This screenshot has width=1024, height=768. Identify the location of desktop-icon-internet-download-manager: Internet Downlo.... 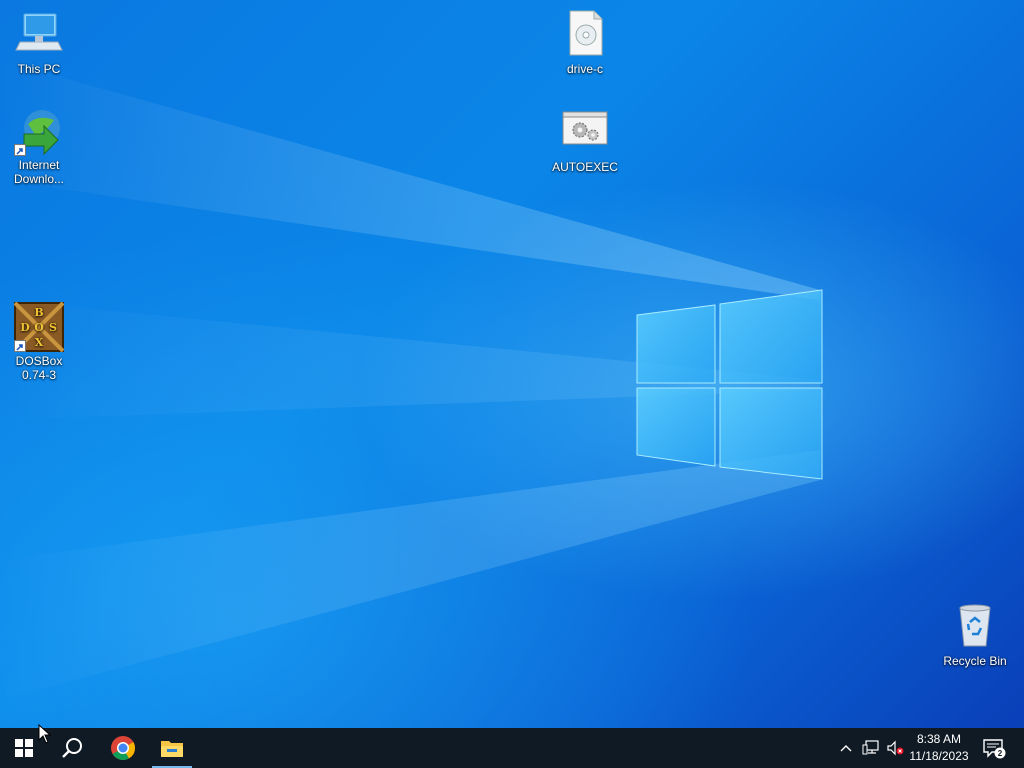
(39, 146).